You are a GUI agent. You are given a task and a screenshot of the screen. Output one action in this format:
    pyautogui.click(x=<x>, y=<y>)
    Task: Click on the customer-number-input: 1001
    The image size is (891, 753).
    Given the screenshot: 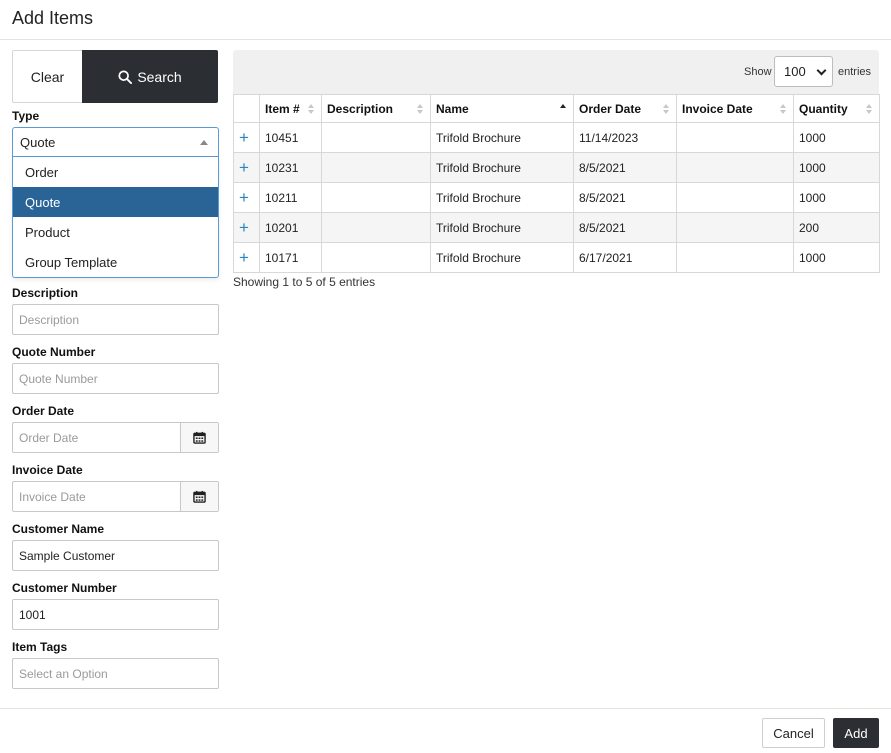 What is the action you would take?
    pyautogui.click(x=115, y=614)
    